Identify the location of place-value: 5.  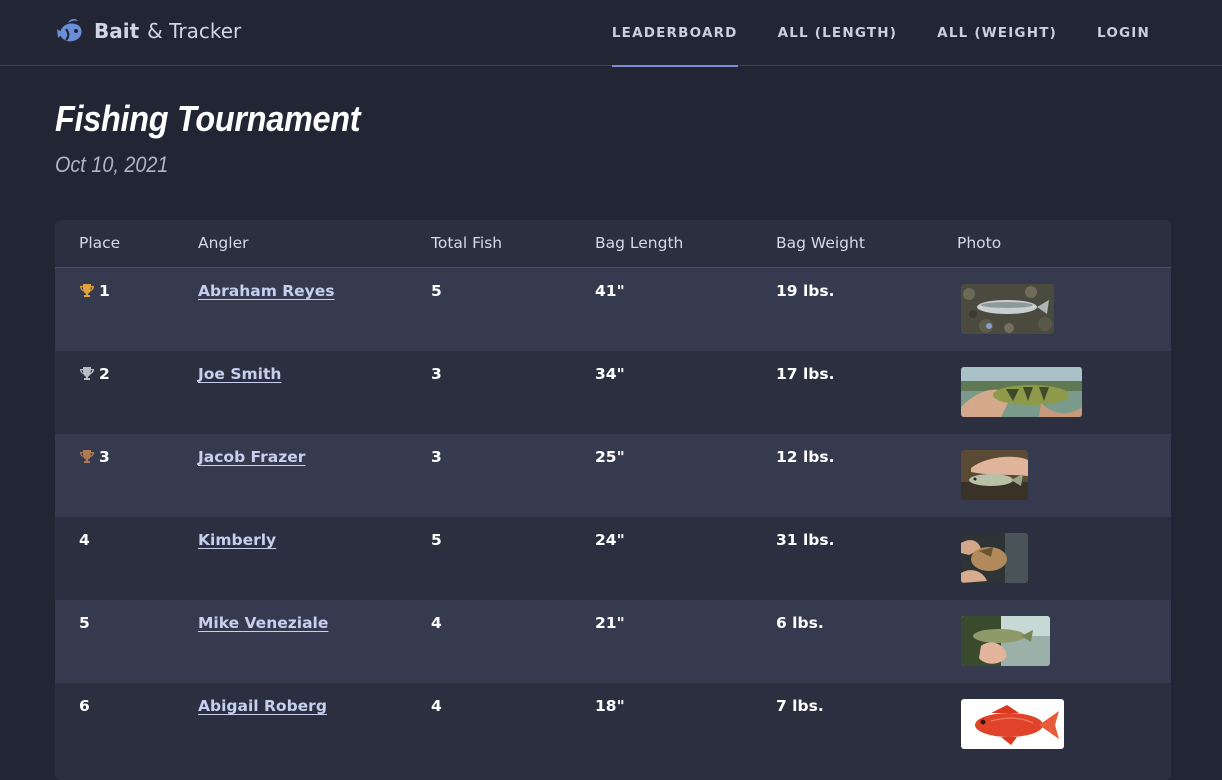
(84, 623).